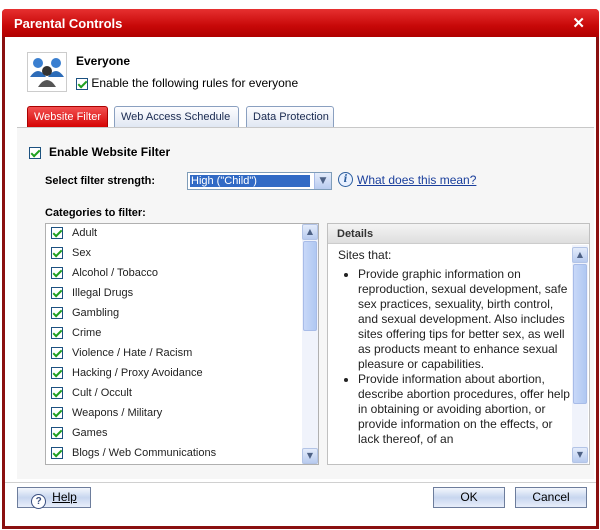 The image size is (600, 530). What do you see at coordinates (100, 181) in the screenshot?
I see `filter-strength-label: Select filter strength:` at bounding box center [100, 181].